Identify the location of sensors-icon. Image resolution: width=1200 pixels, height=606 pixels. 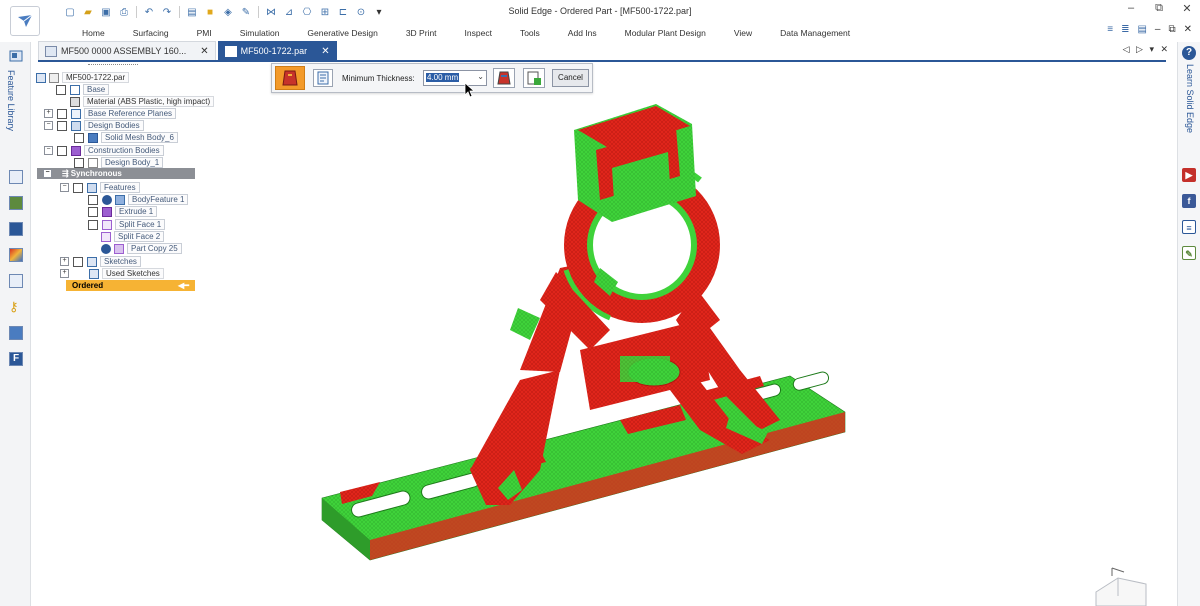
(16, 229).